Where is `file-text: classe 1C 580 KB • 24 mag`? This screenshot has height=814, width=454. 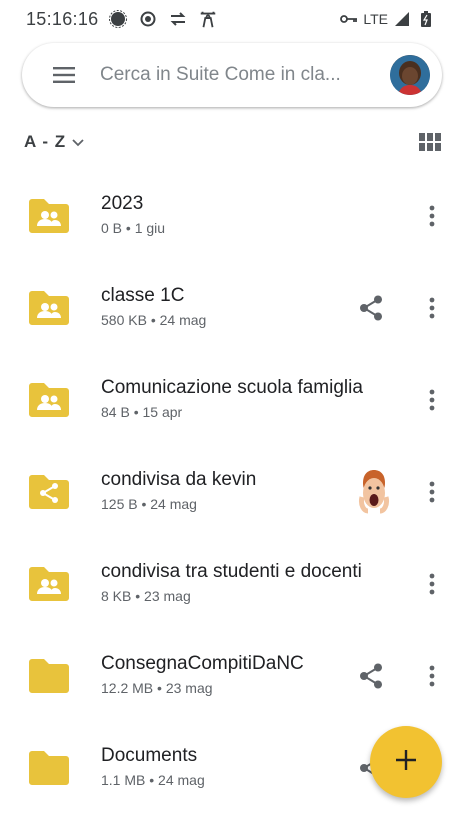 file-text: classe 1C 580 KB • 24 mag is located at coordinates (236, 306).